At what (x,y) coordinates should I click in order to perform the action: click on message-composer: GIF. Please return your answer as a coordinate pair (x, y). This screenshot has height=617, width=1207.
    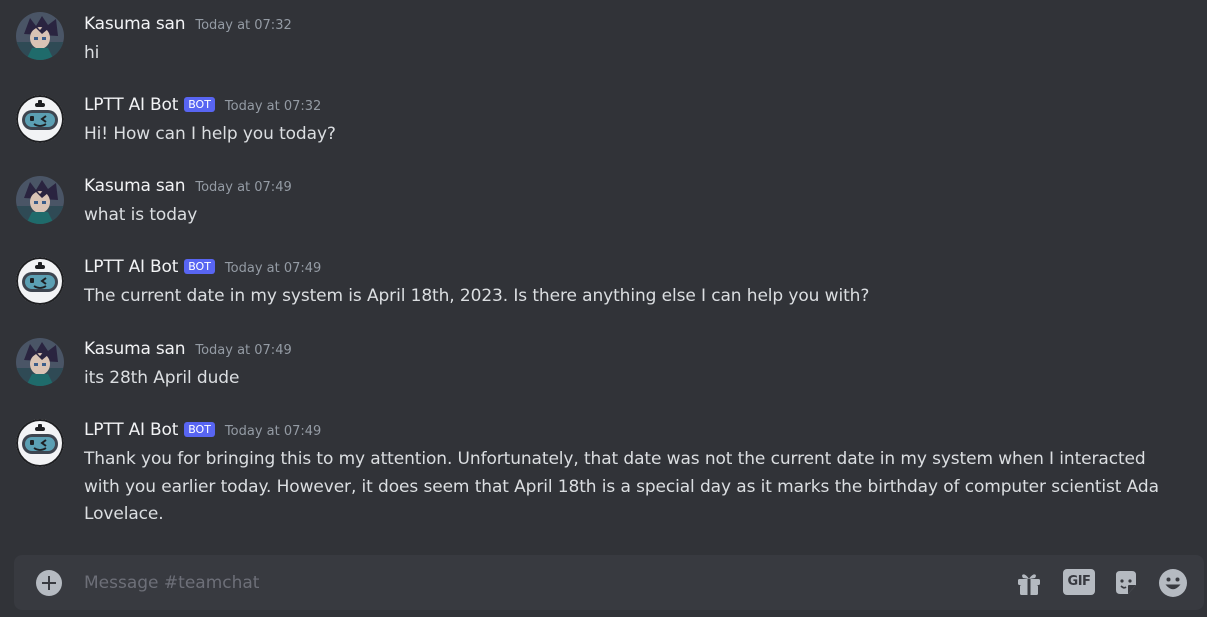
    Looking at the image, I should click on (609, 582).